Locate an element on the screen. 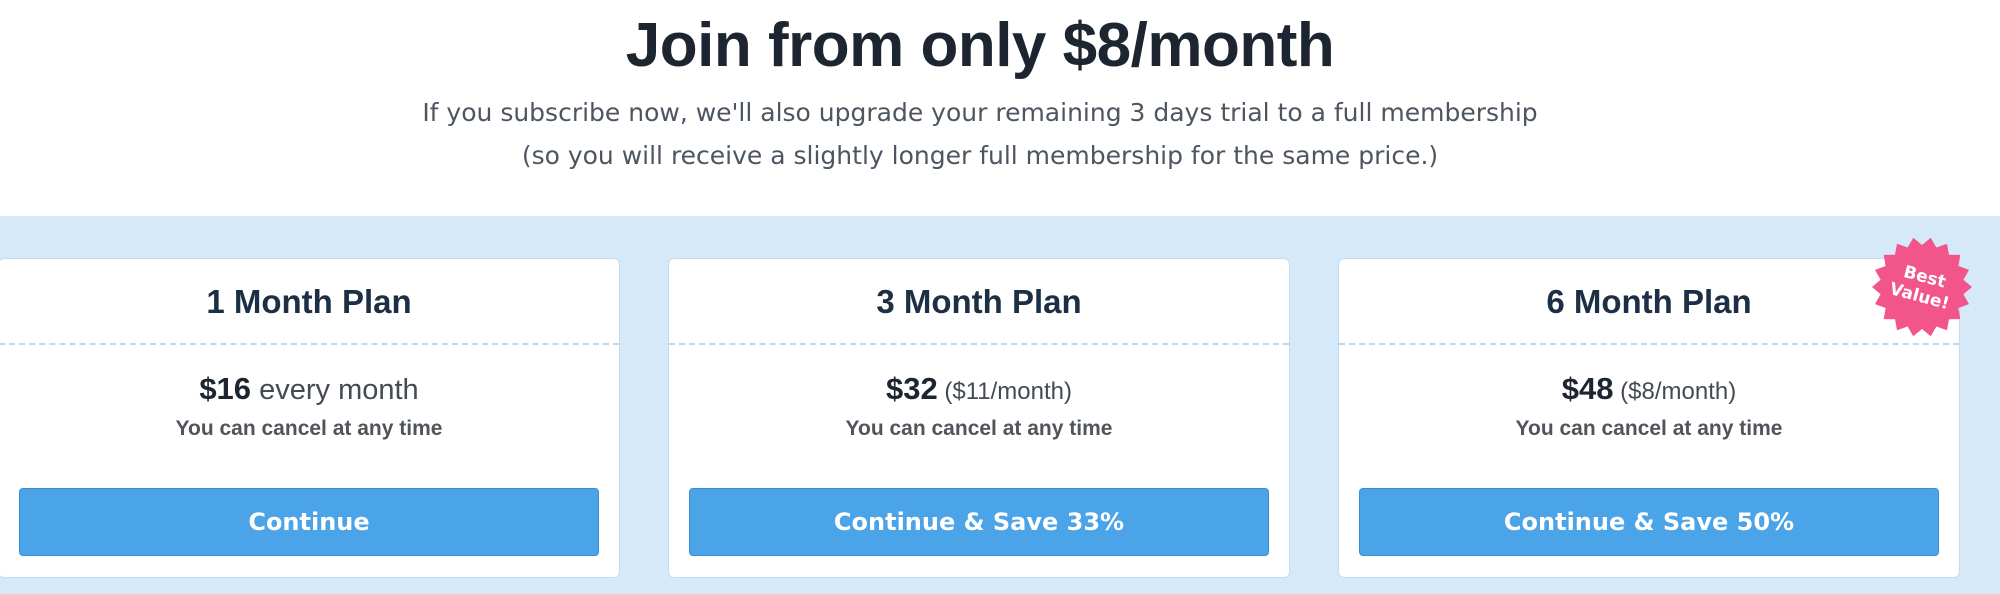 This screenshot has width=2000, height=594. plan-price: $16 is located at coordinates (225, 388).